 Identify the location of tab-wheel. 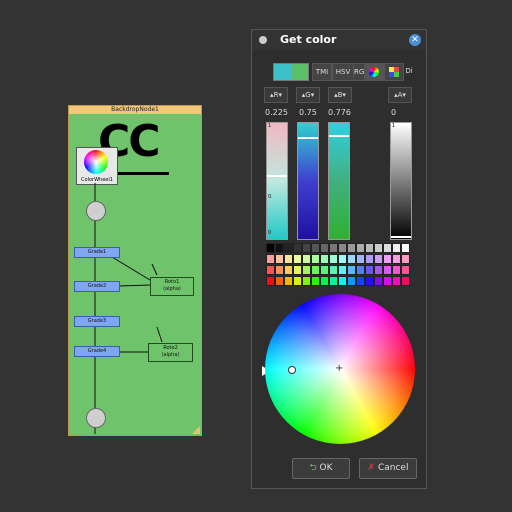
(374, 72).